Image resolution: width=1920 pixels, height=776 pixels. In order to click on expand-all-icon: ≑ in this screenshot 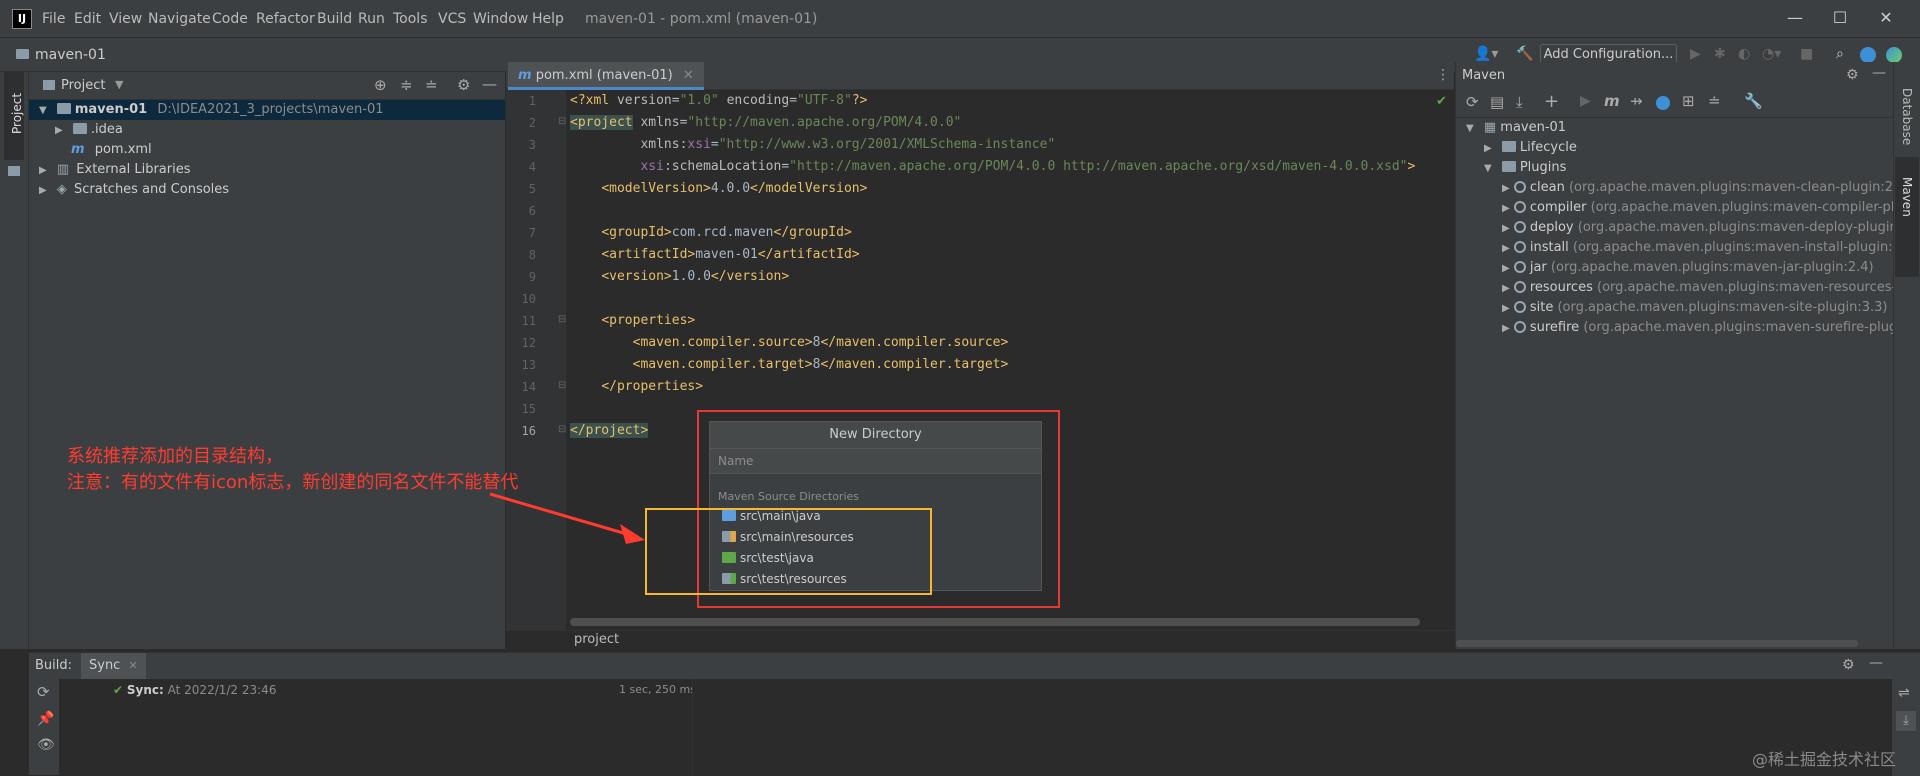, I will do `click(406, 85)`.